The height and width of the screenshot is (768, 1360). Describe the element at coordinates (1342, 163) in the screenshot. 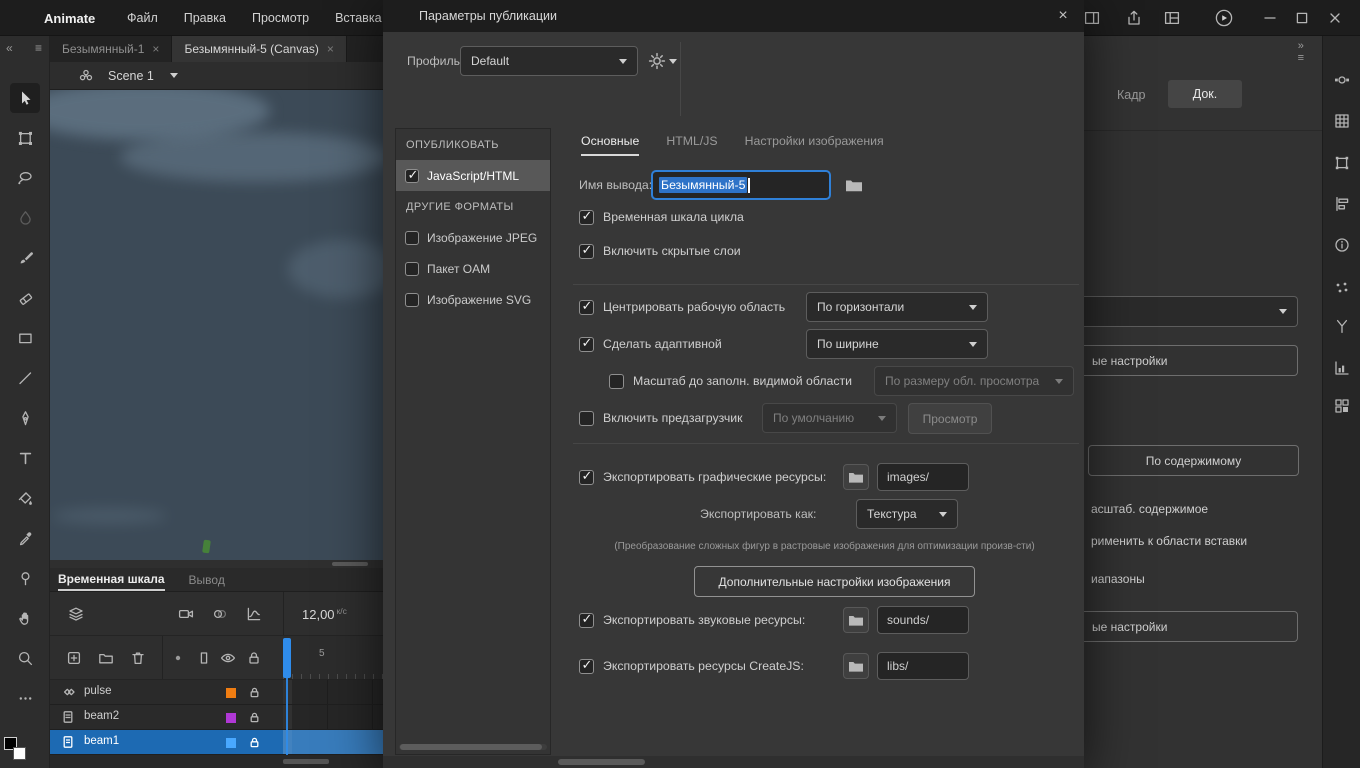

I see `transform-panel-icon` at that location.